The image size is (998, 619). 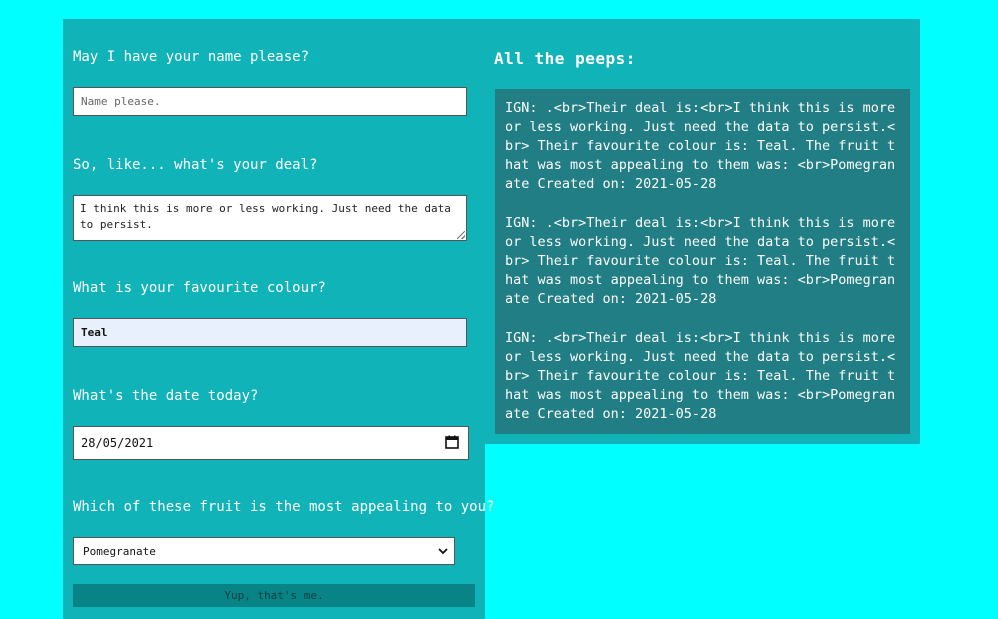 I want to click on peeps-title: All the peeps:, so click(x=565, y=58).